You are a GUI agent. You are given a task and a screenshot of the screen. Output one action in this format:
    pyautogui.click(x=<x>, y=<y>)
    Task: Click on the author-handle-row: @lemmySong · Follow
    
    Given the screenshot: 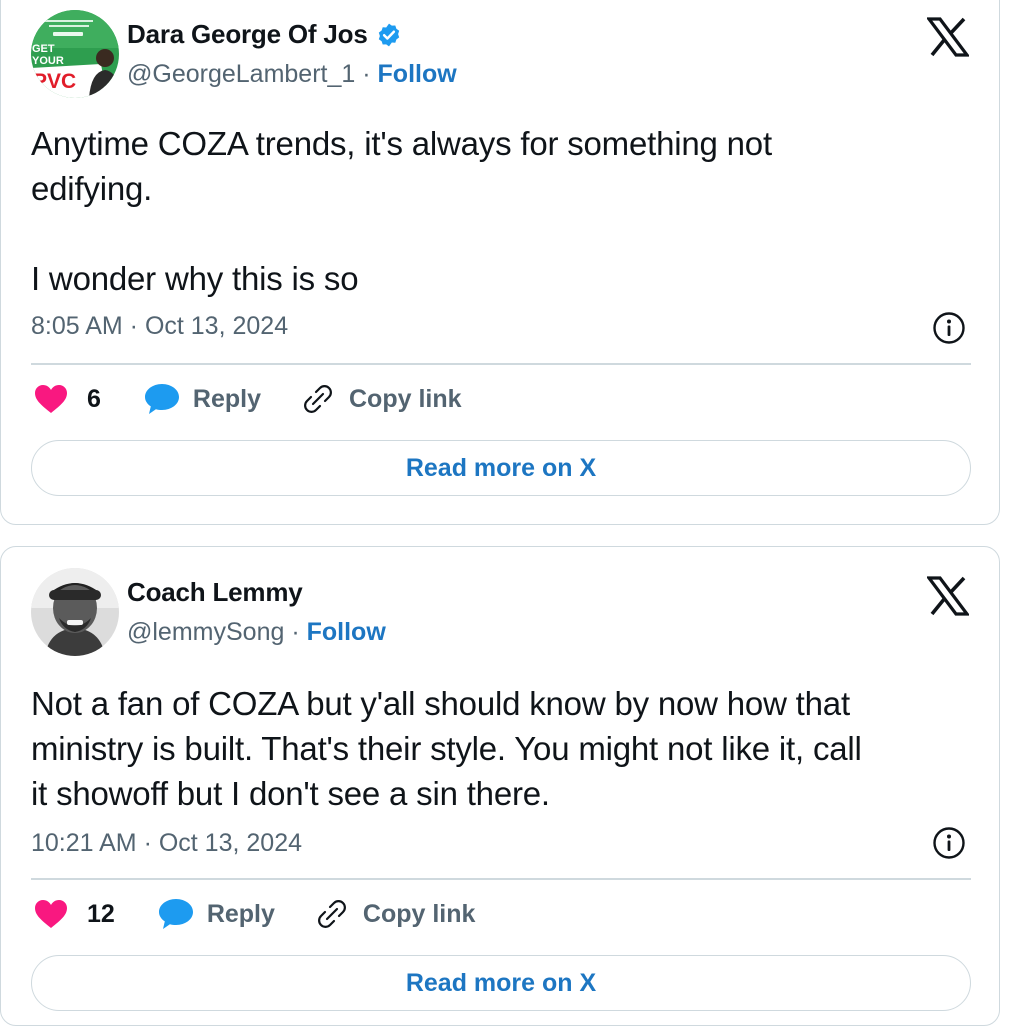 What is the action you would take?
    pyautogui.click(x=256, y=632)
    